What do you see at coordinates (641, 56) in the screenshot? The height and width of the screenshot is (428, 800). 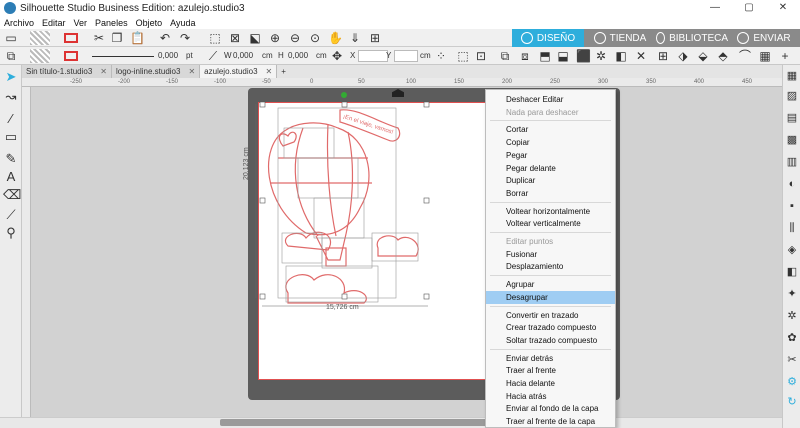 I see `delete-x-icon: ✕` at bounding box center [641, 56].